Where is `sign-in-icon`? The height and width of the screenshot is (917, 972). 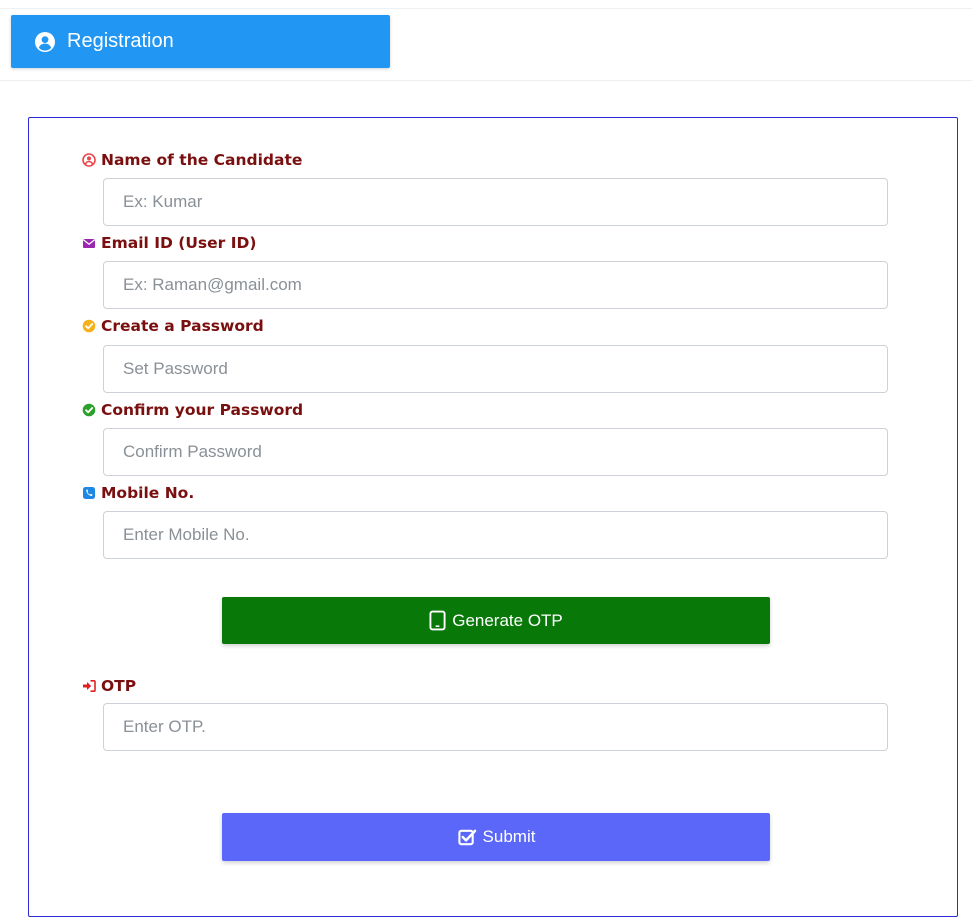
sign-in-icon is located at coordinates (89, 686).